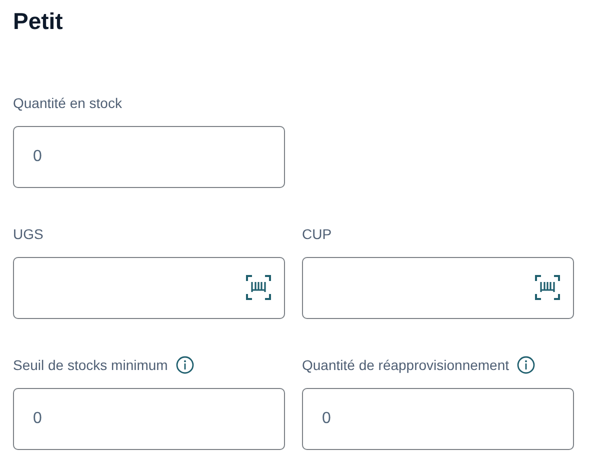 This screenshot has height=456, width=597. Describe the element at coordinates (38, 21) in the screenshot. I see `section-title: Petit` at that location.